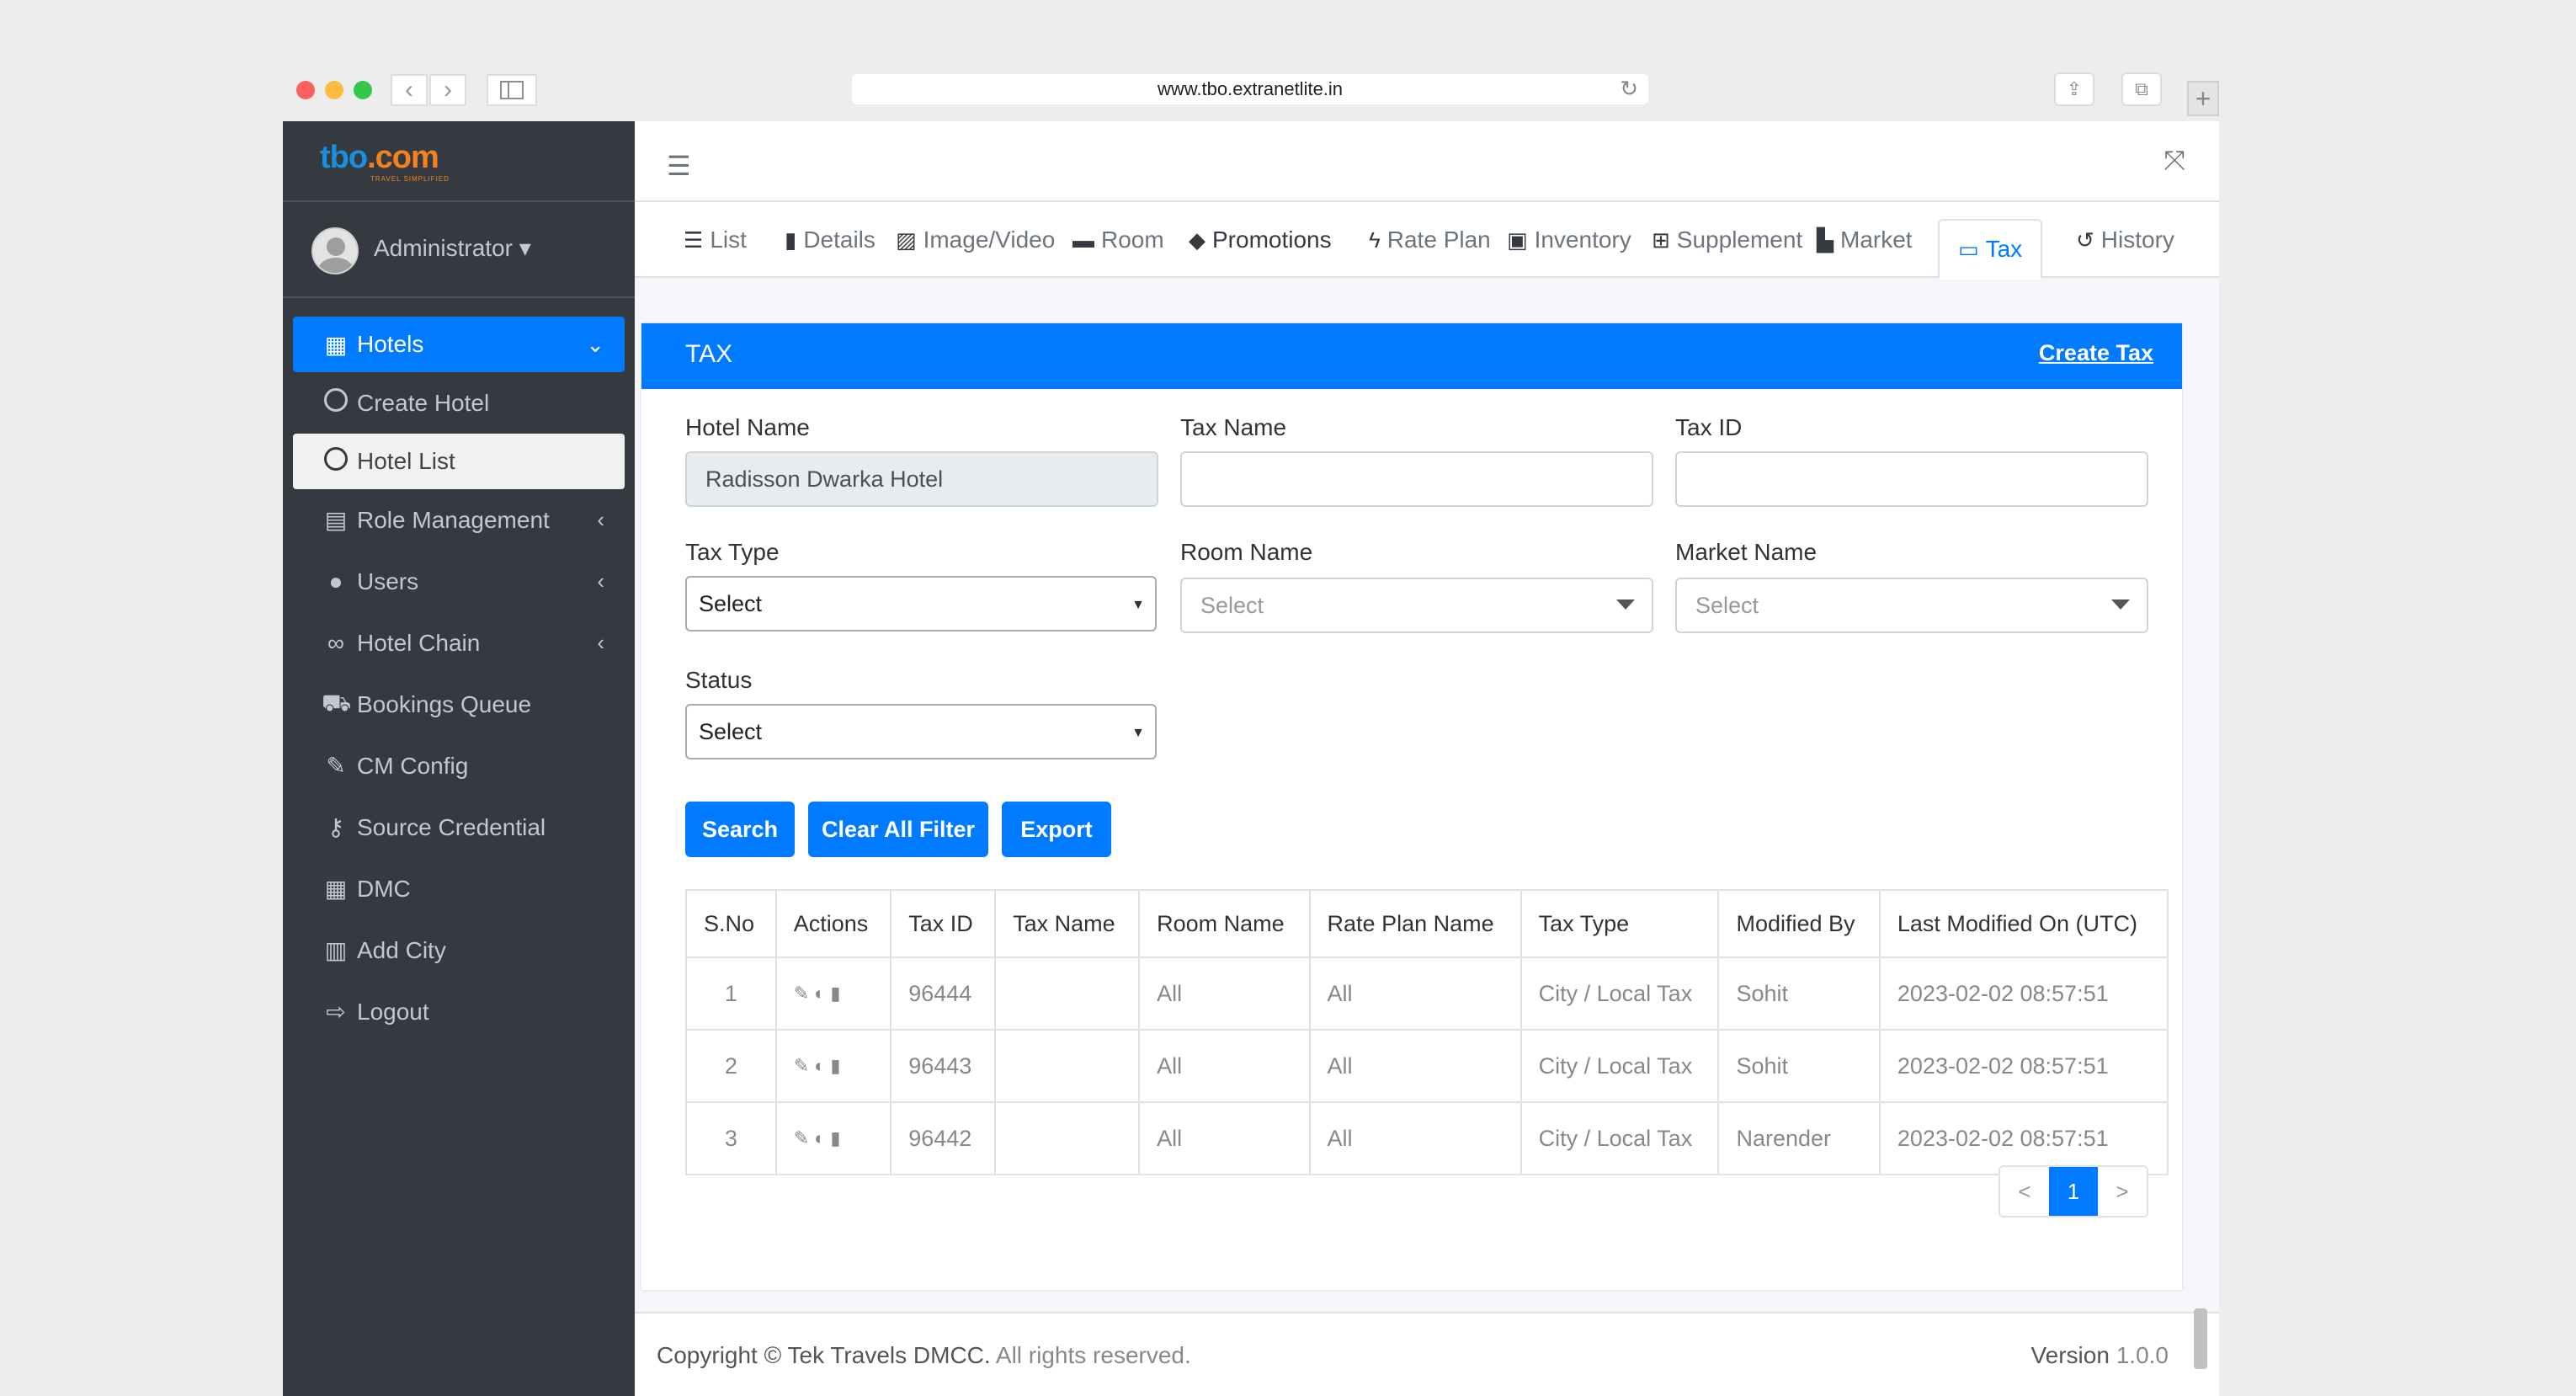 This screenshot has height=1396, width=2576. Describe the element at coordinates (459, 161) in the screenshot. I see `brand: tbo.com TRAVEL SIMPLIFIED` at that location.